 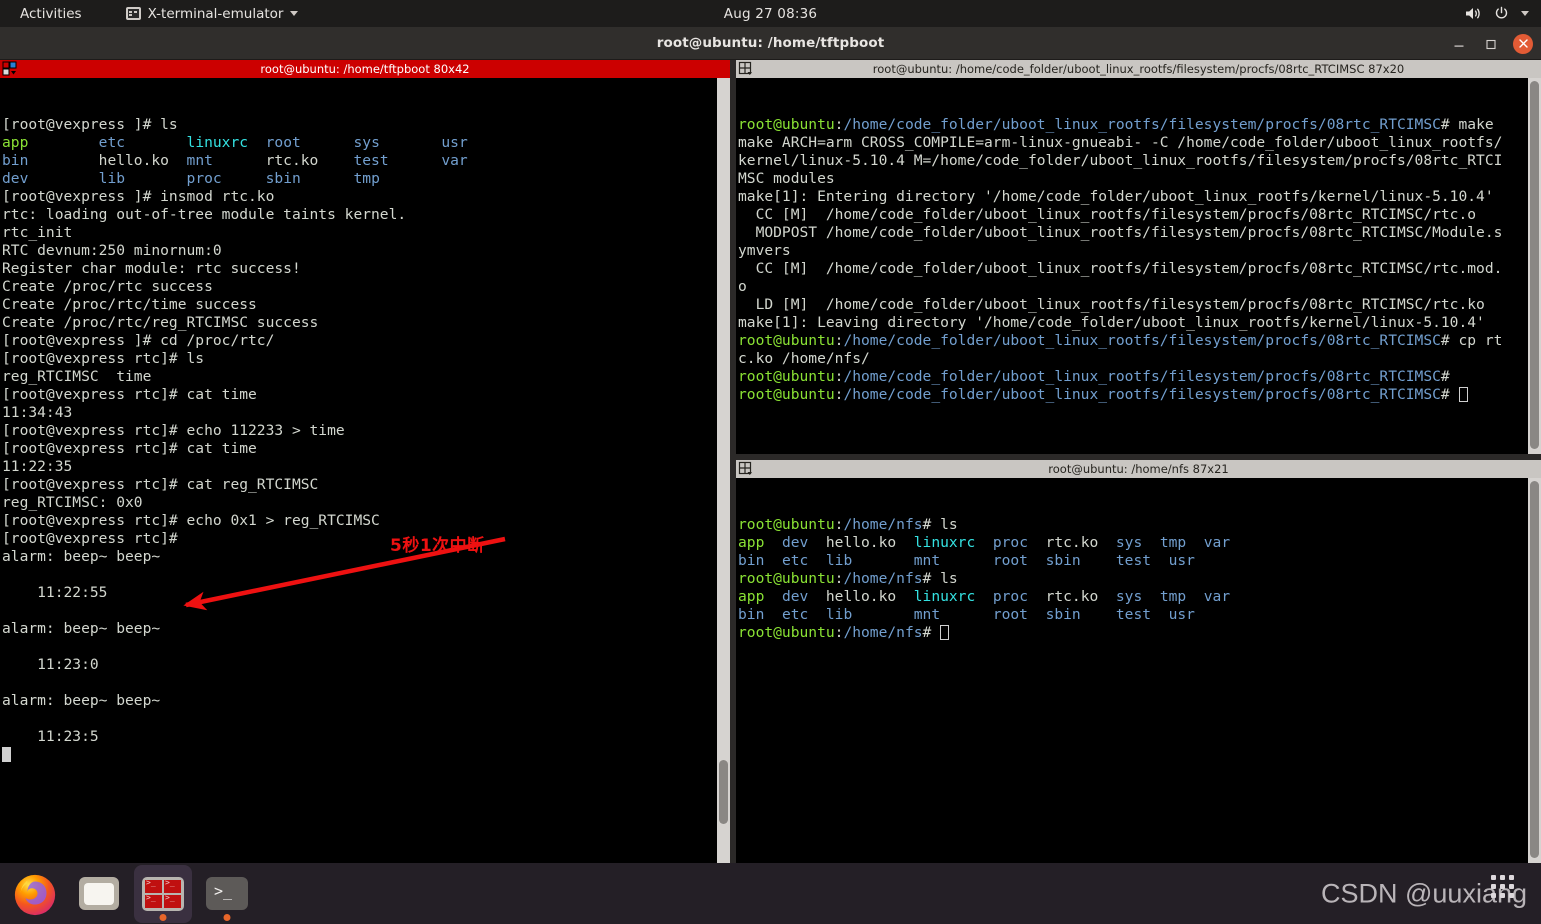 What do you see at coordinates (437, 546) in the screenshot?
I see `annotation-label: 5秒1次中断` at bounding box center [437, 546].